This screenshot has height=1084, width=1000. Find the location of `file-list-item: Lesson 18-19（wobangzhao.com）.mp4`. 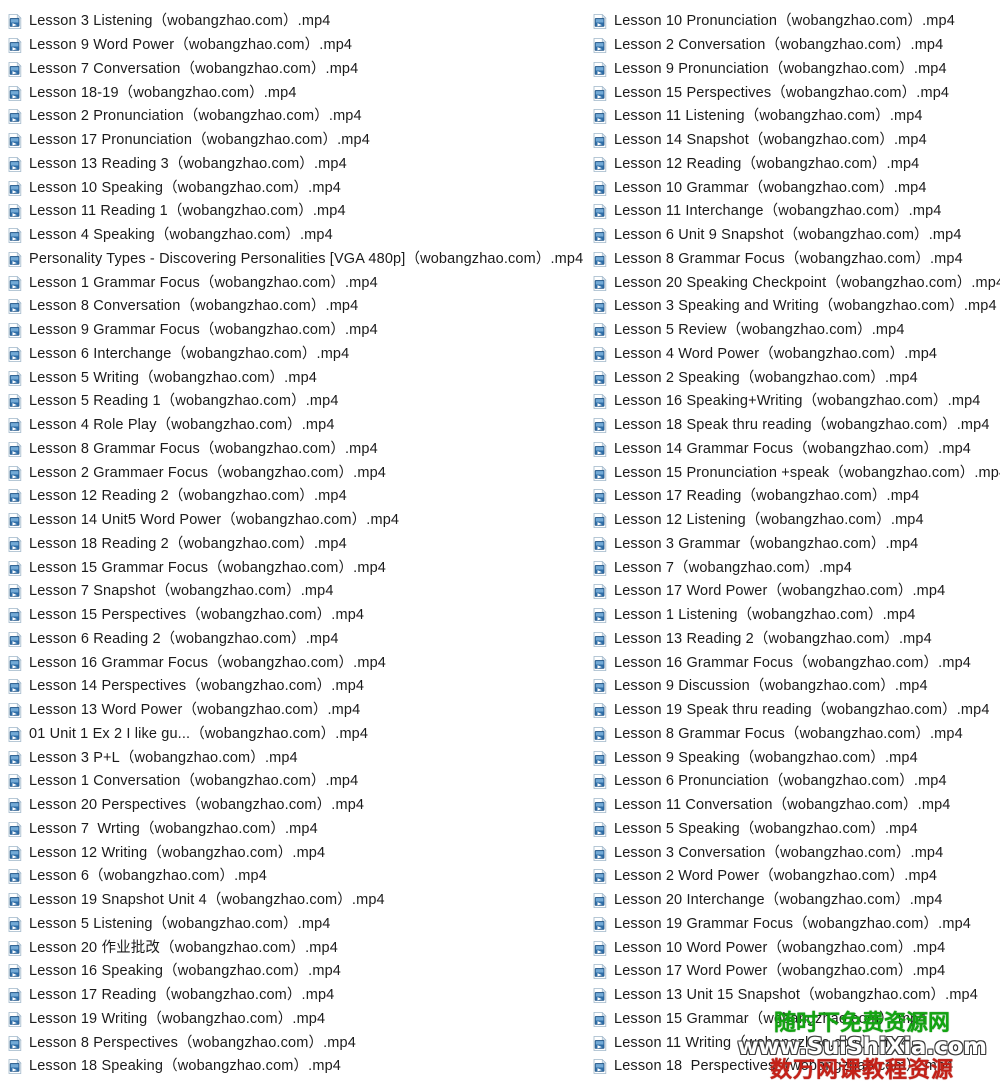

file-list-item: Lesson 18-19（wobangzhao.com）.mp4 is located at coordinates (296, 93).